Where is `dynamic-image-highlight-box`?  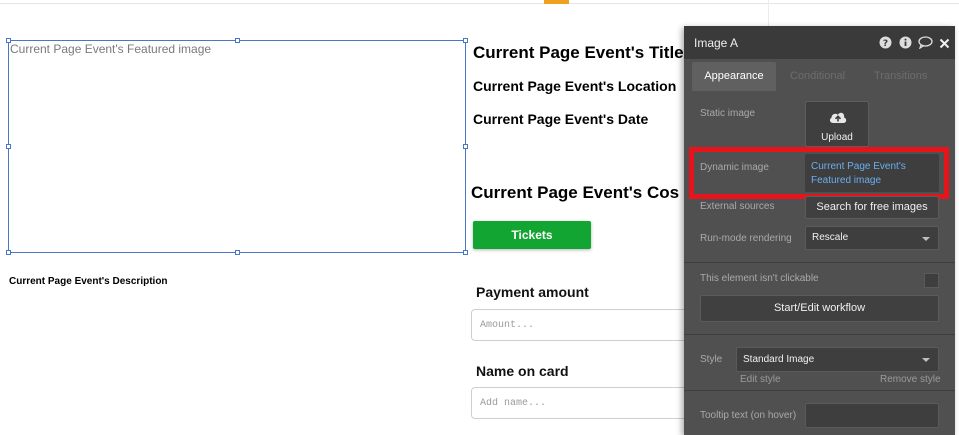
dynamic-image-highlight-box is located at coordinates (819, 173).